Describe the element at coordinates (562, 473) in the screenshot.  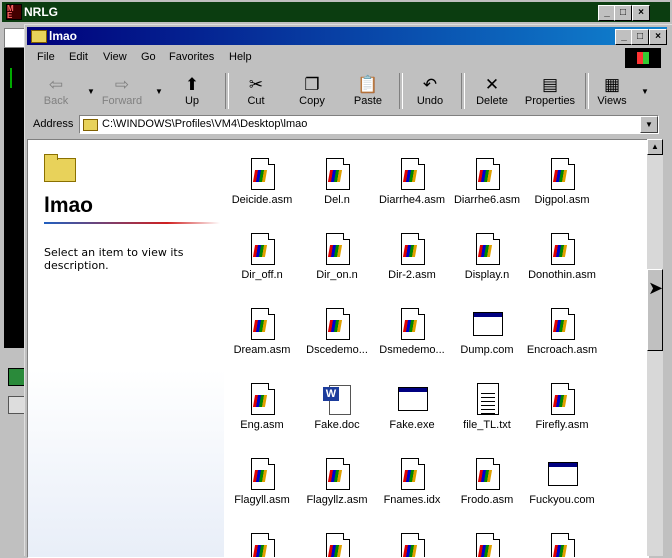
I see `file-item: Fuckyou.com` at that location.